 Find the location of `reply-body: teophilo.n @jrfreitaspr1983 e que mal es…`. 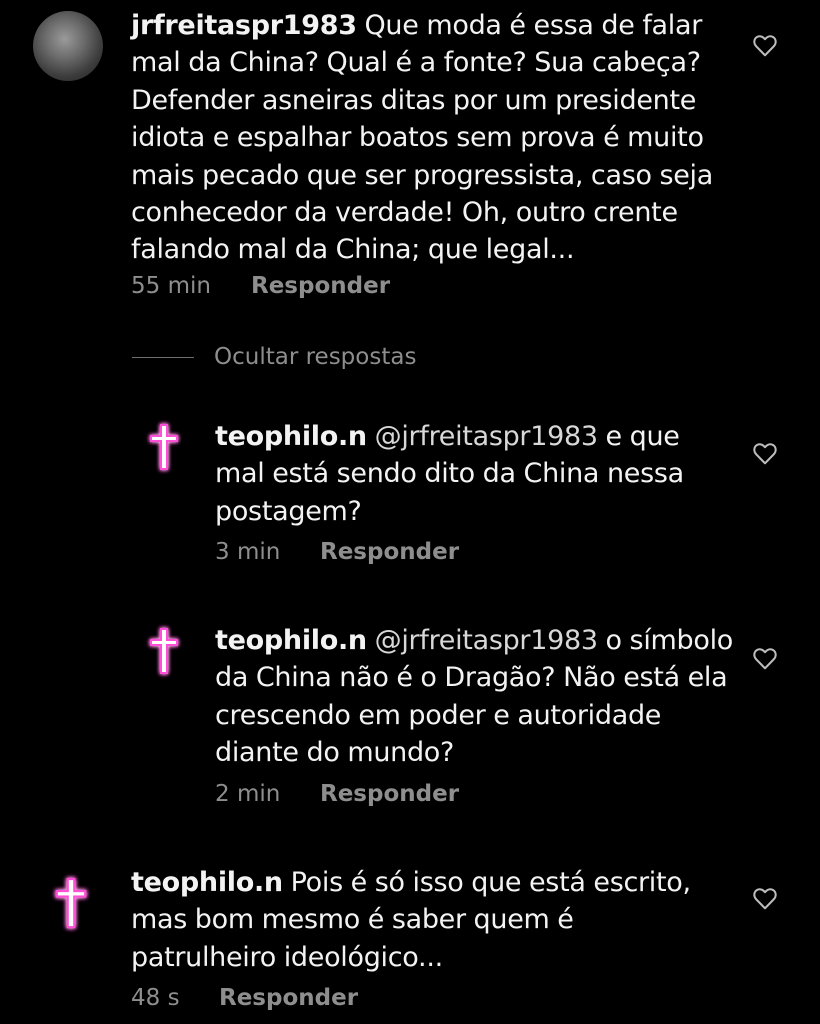

reply-body: teophilo.n @jrfreitaspr1983 e que mal es… is located at coordinates (470, 474).